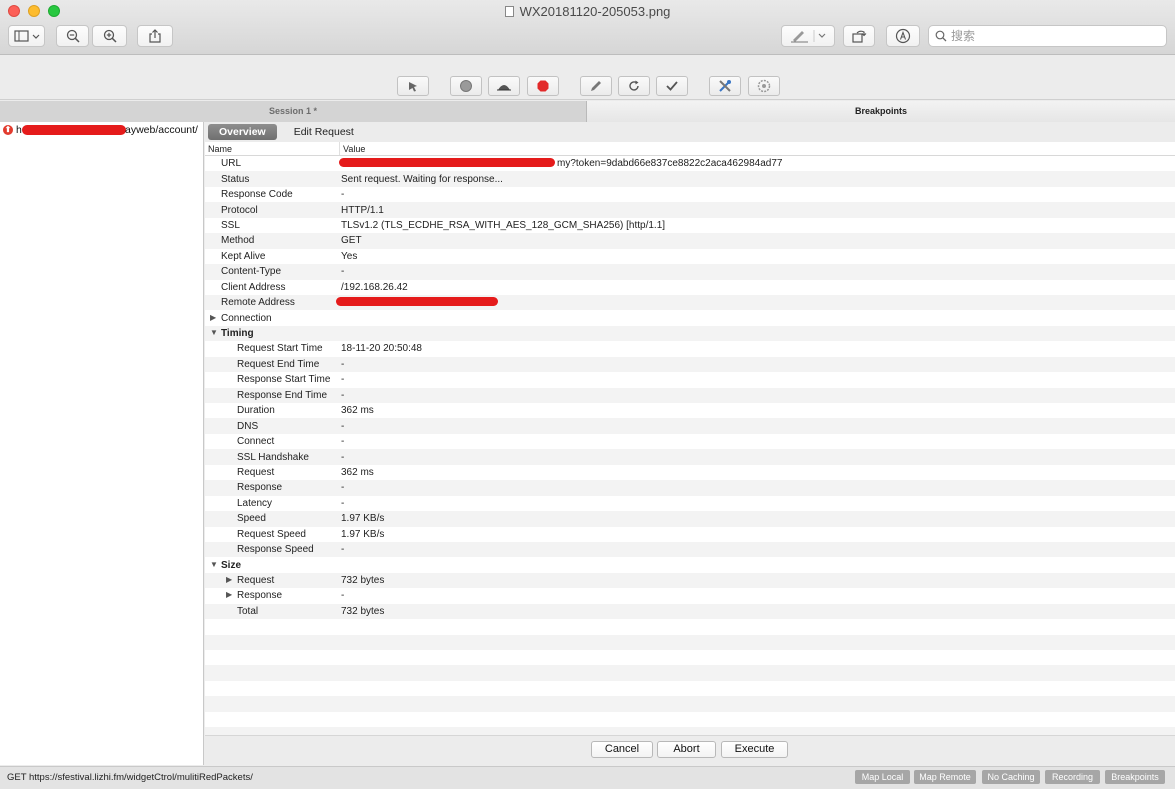  What do you see at coordinates (248, 426) in the screenshot?
I see `row-name: DNS` at bounding box center [248, 426].